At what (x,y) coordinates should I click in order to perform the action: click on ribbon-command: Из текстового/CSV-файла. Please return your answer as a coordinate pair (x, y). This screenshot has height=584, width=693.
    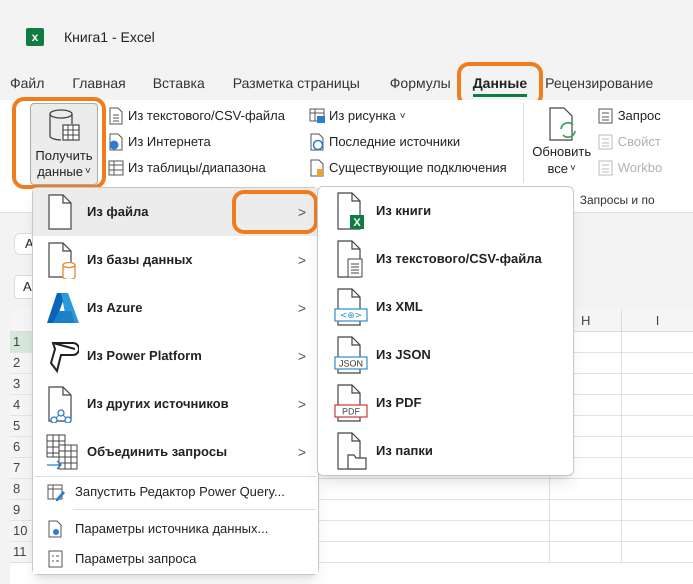
    Looking at the image, I should click on (196, 116).